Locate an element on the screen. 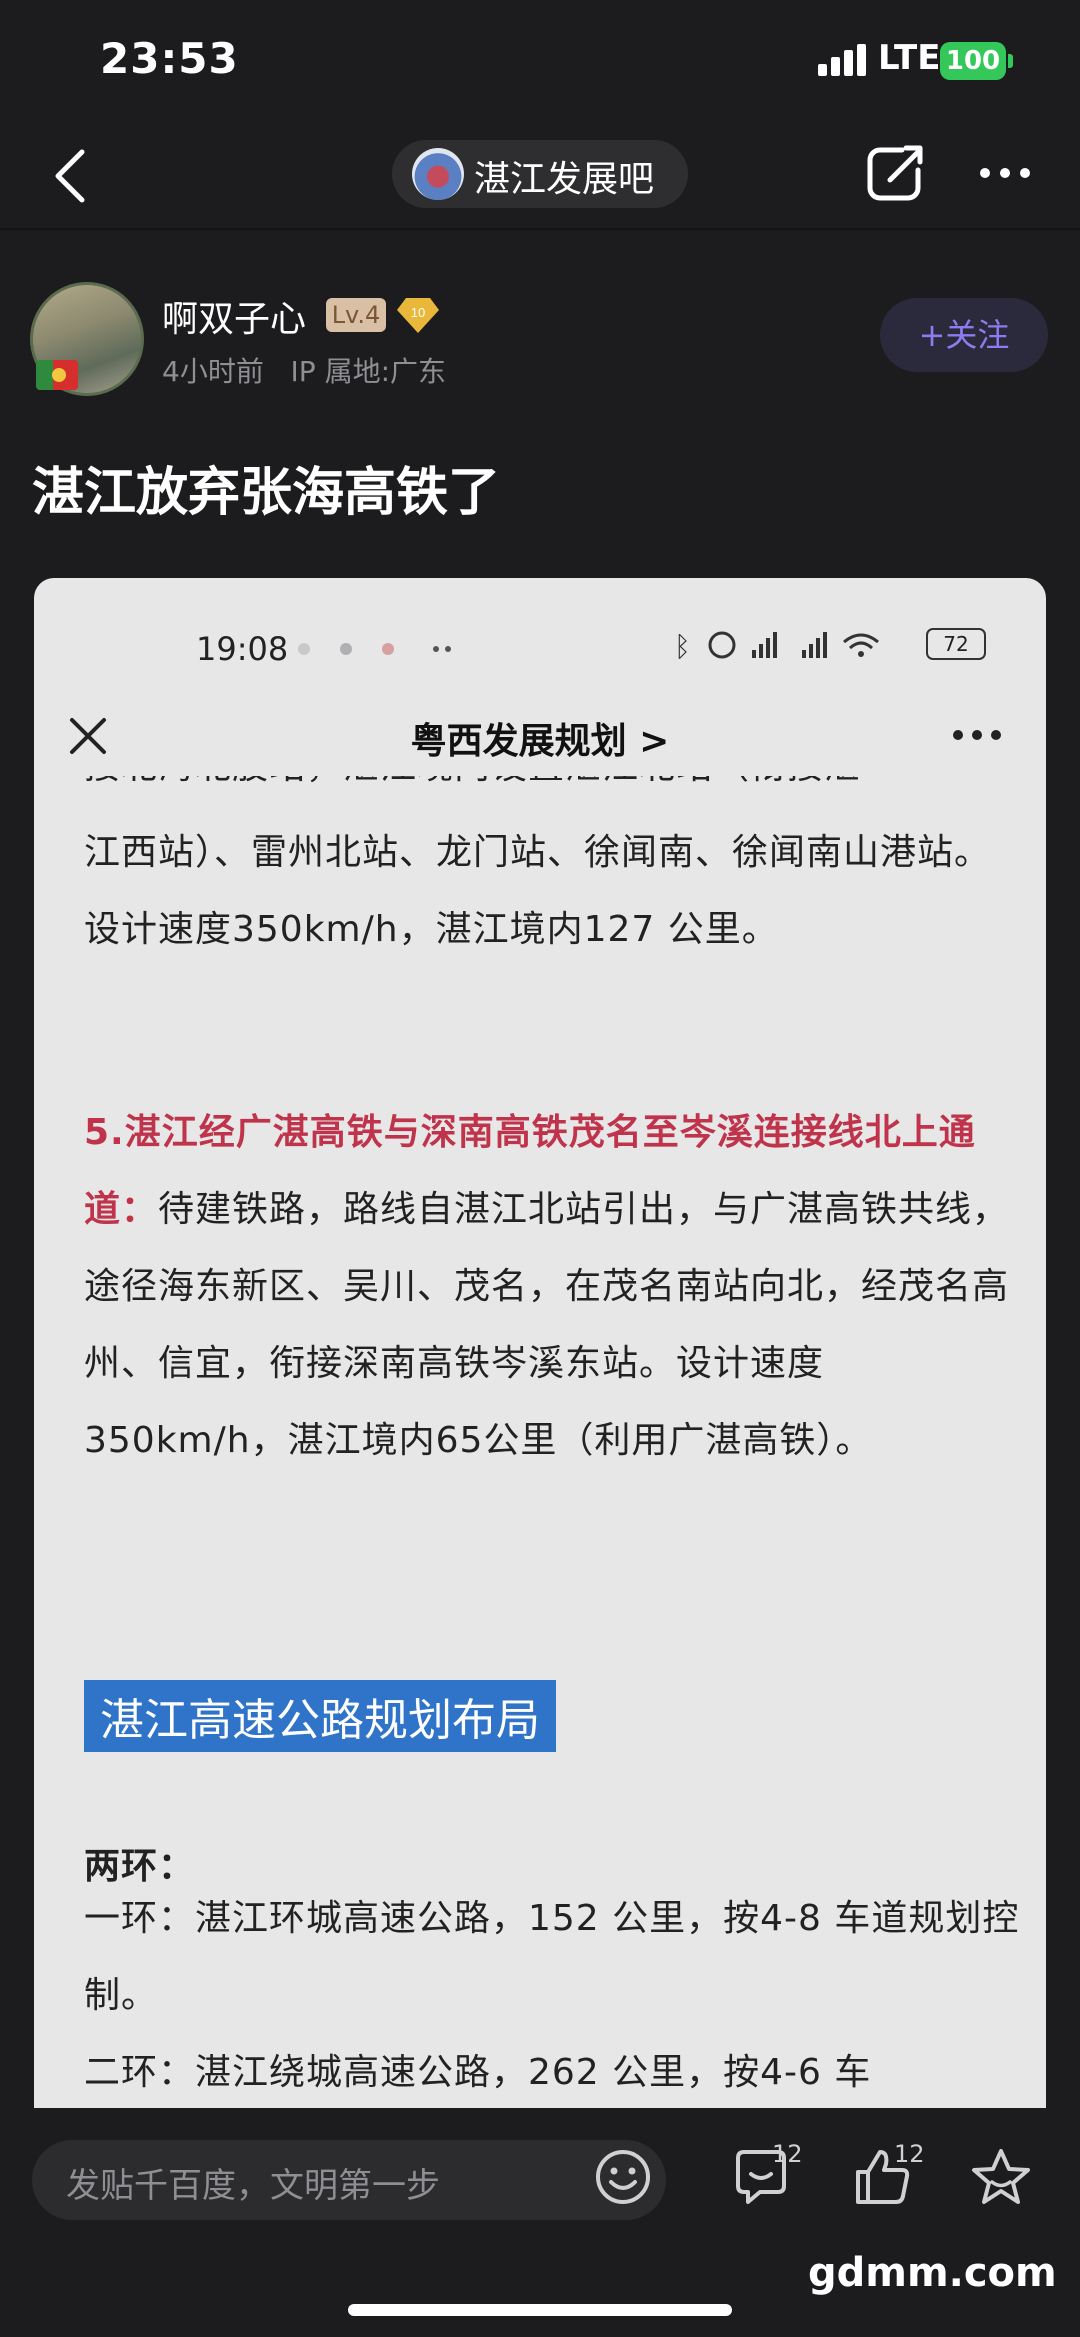  more-options-icon is located at coordinates (1005, 173).